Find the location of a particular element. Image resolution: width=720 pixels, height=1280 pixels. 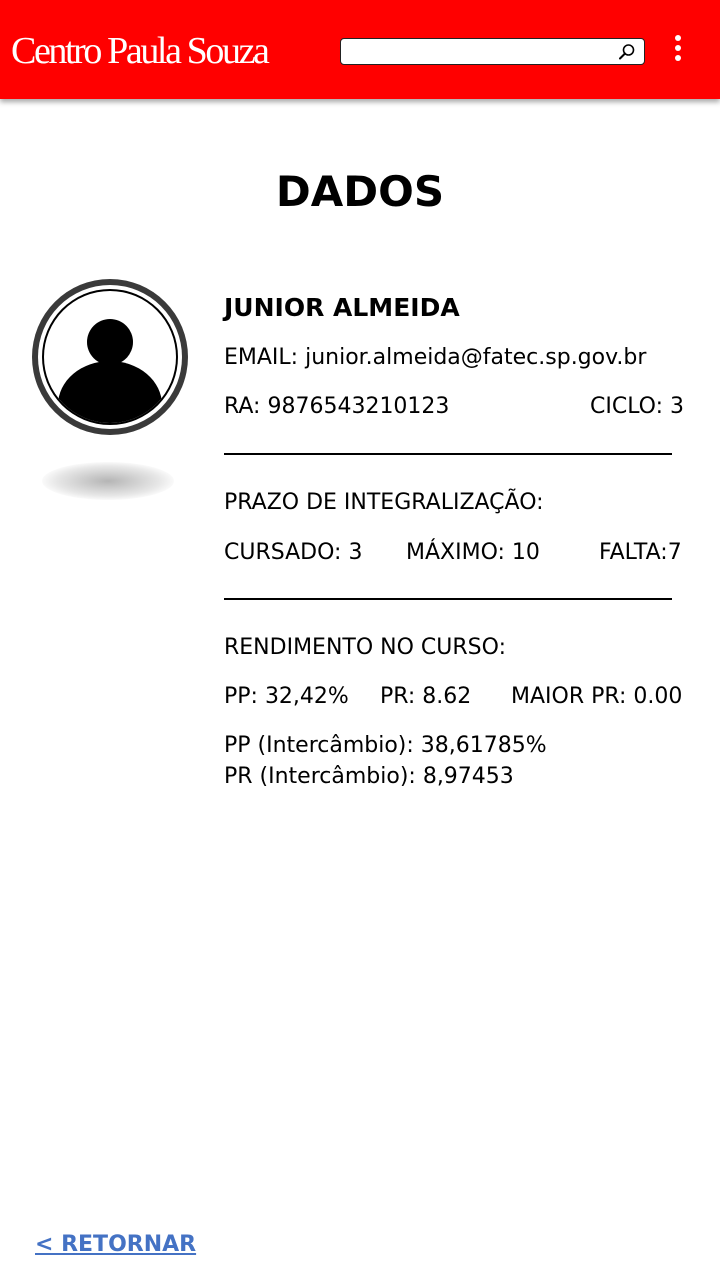

falta-value: FALTA:7 is located at coordinates (640, 552).